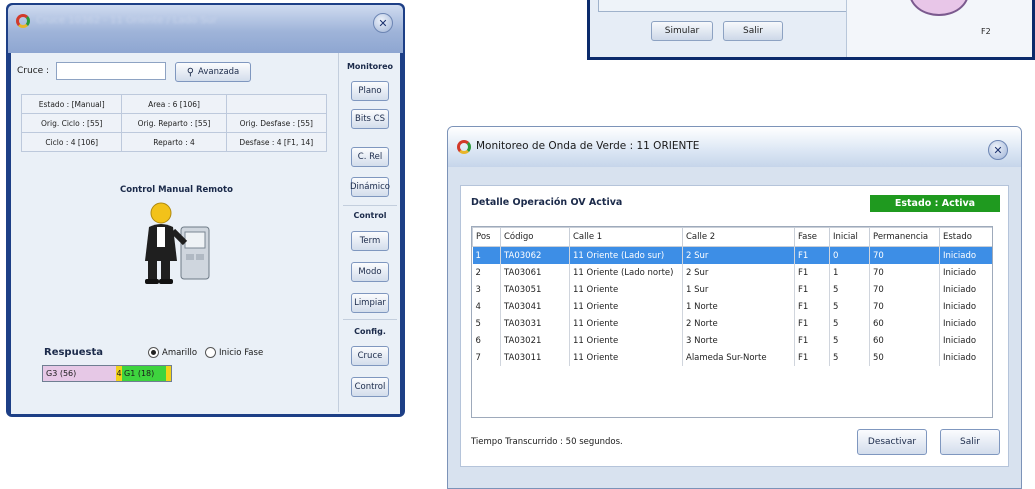 The height and width of the screenshot is (489, 1035). I want to click on radio-selected-icon, so click(153, 352).